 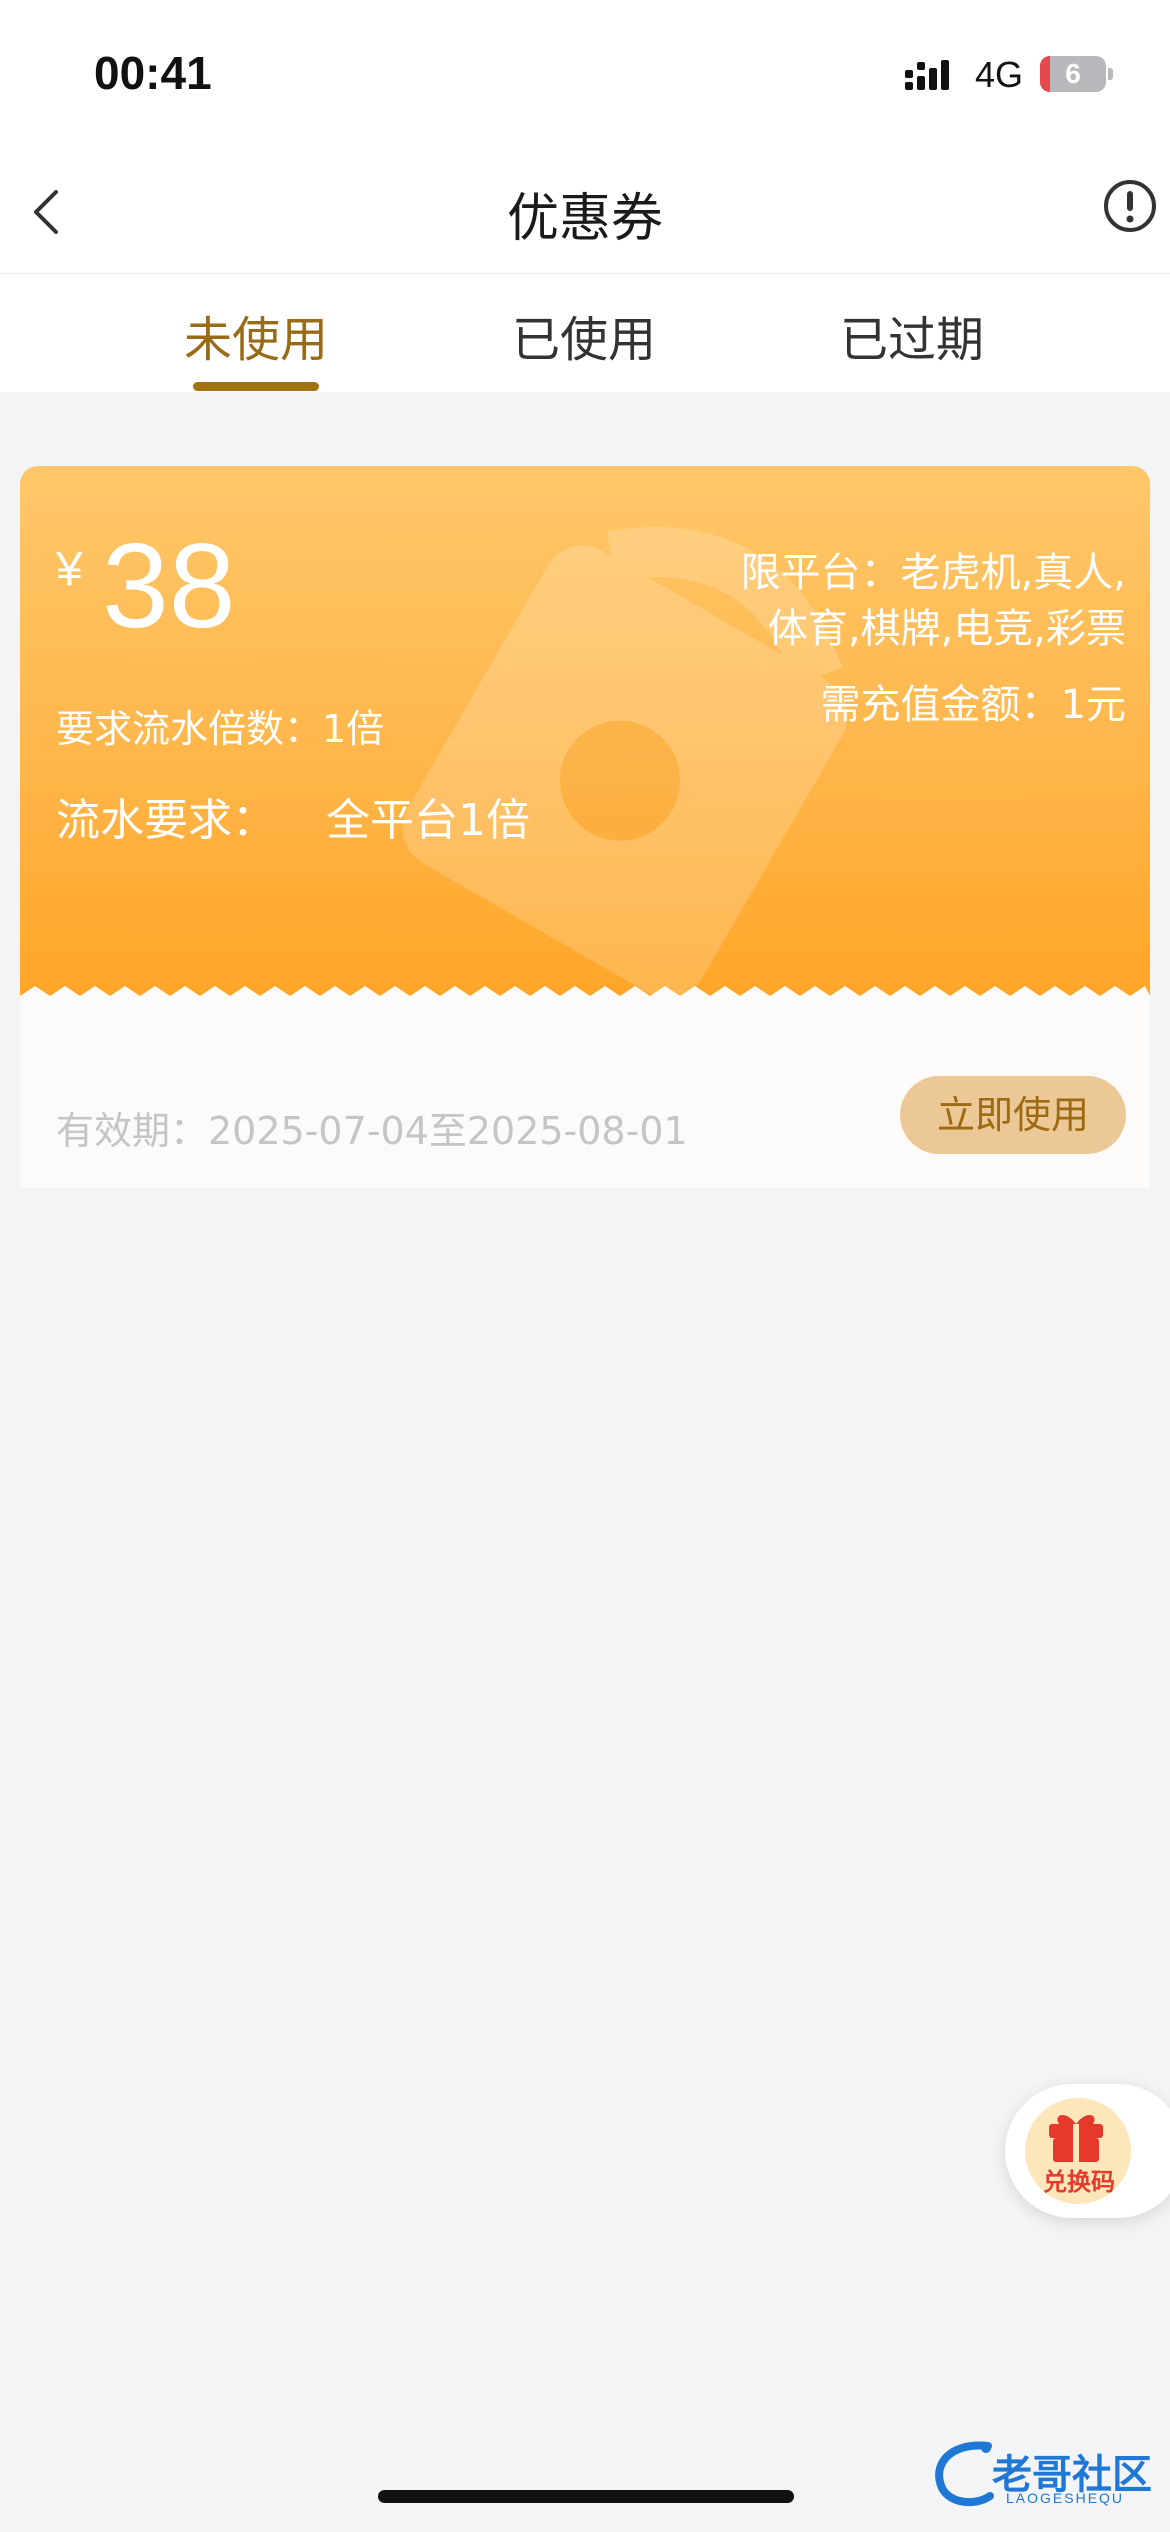 I want to click on status-time: 00:41, so click(x=153, y=73).